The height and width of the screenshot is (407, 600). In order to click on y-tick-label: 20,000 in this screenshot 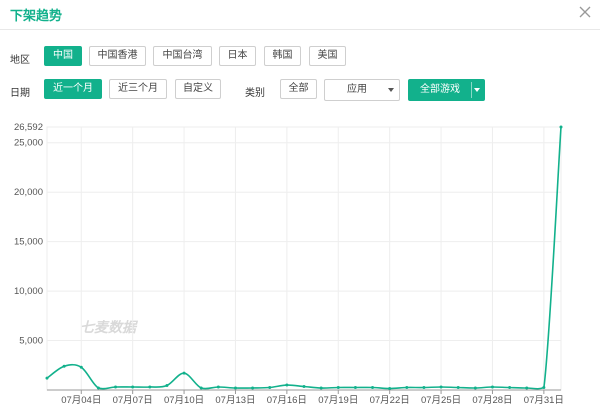, I will do `click(28, 192)`.